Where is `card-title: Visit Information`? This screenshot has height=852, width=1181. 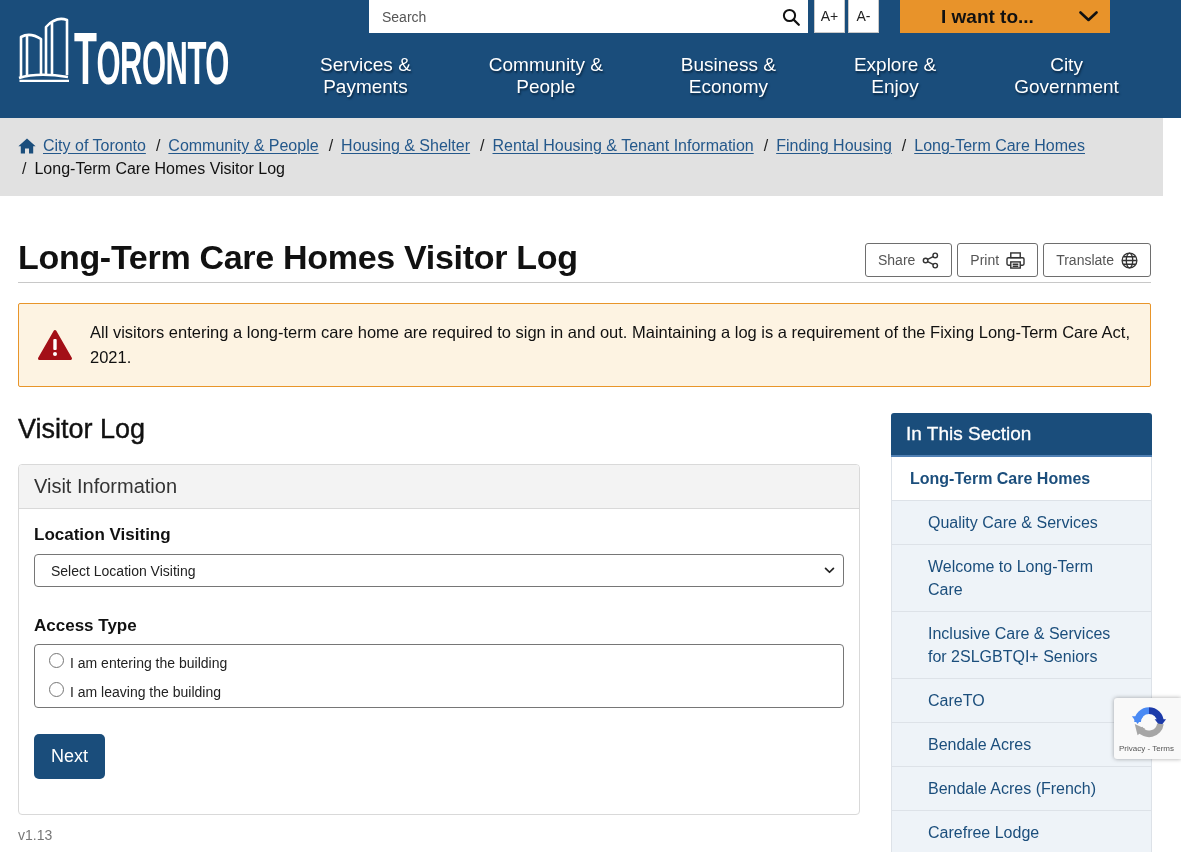
card-title: Visit Information is located at coordinates (439, 487).